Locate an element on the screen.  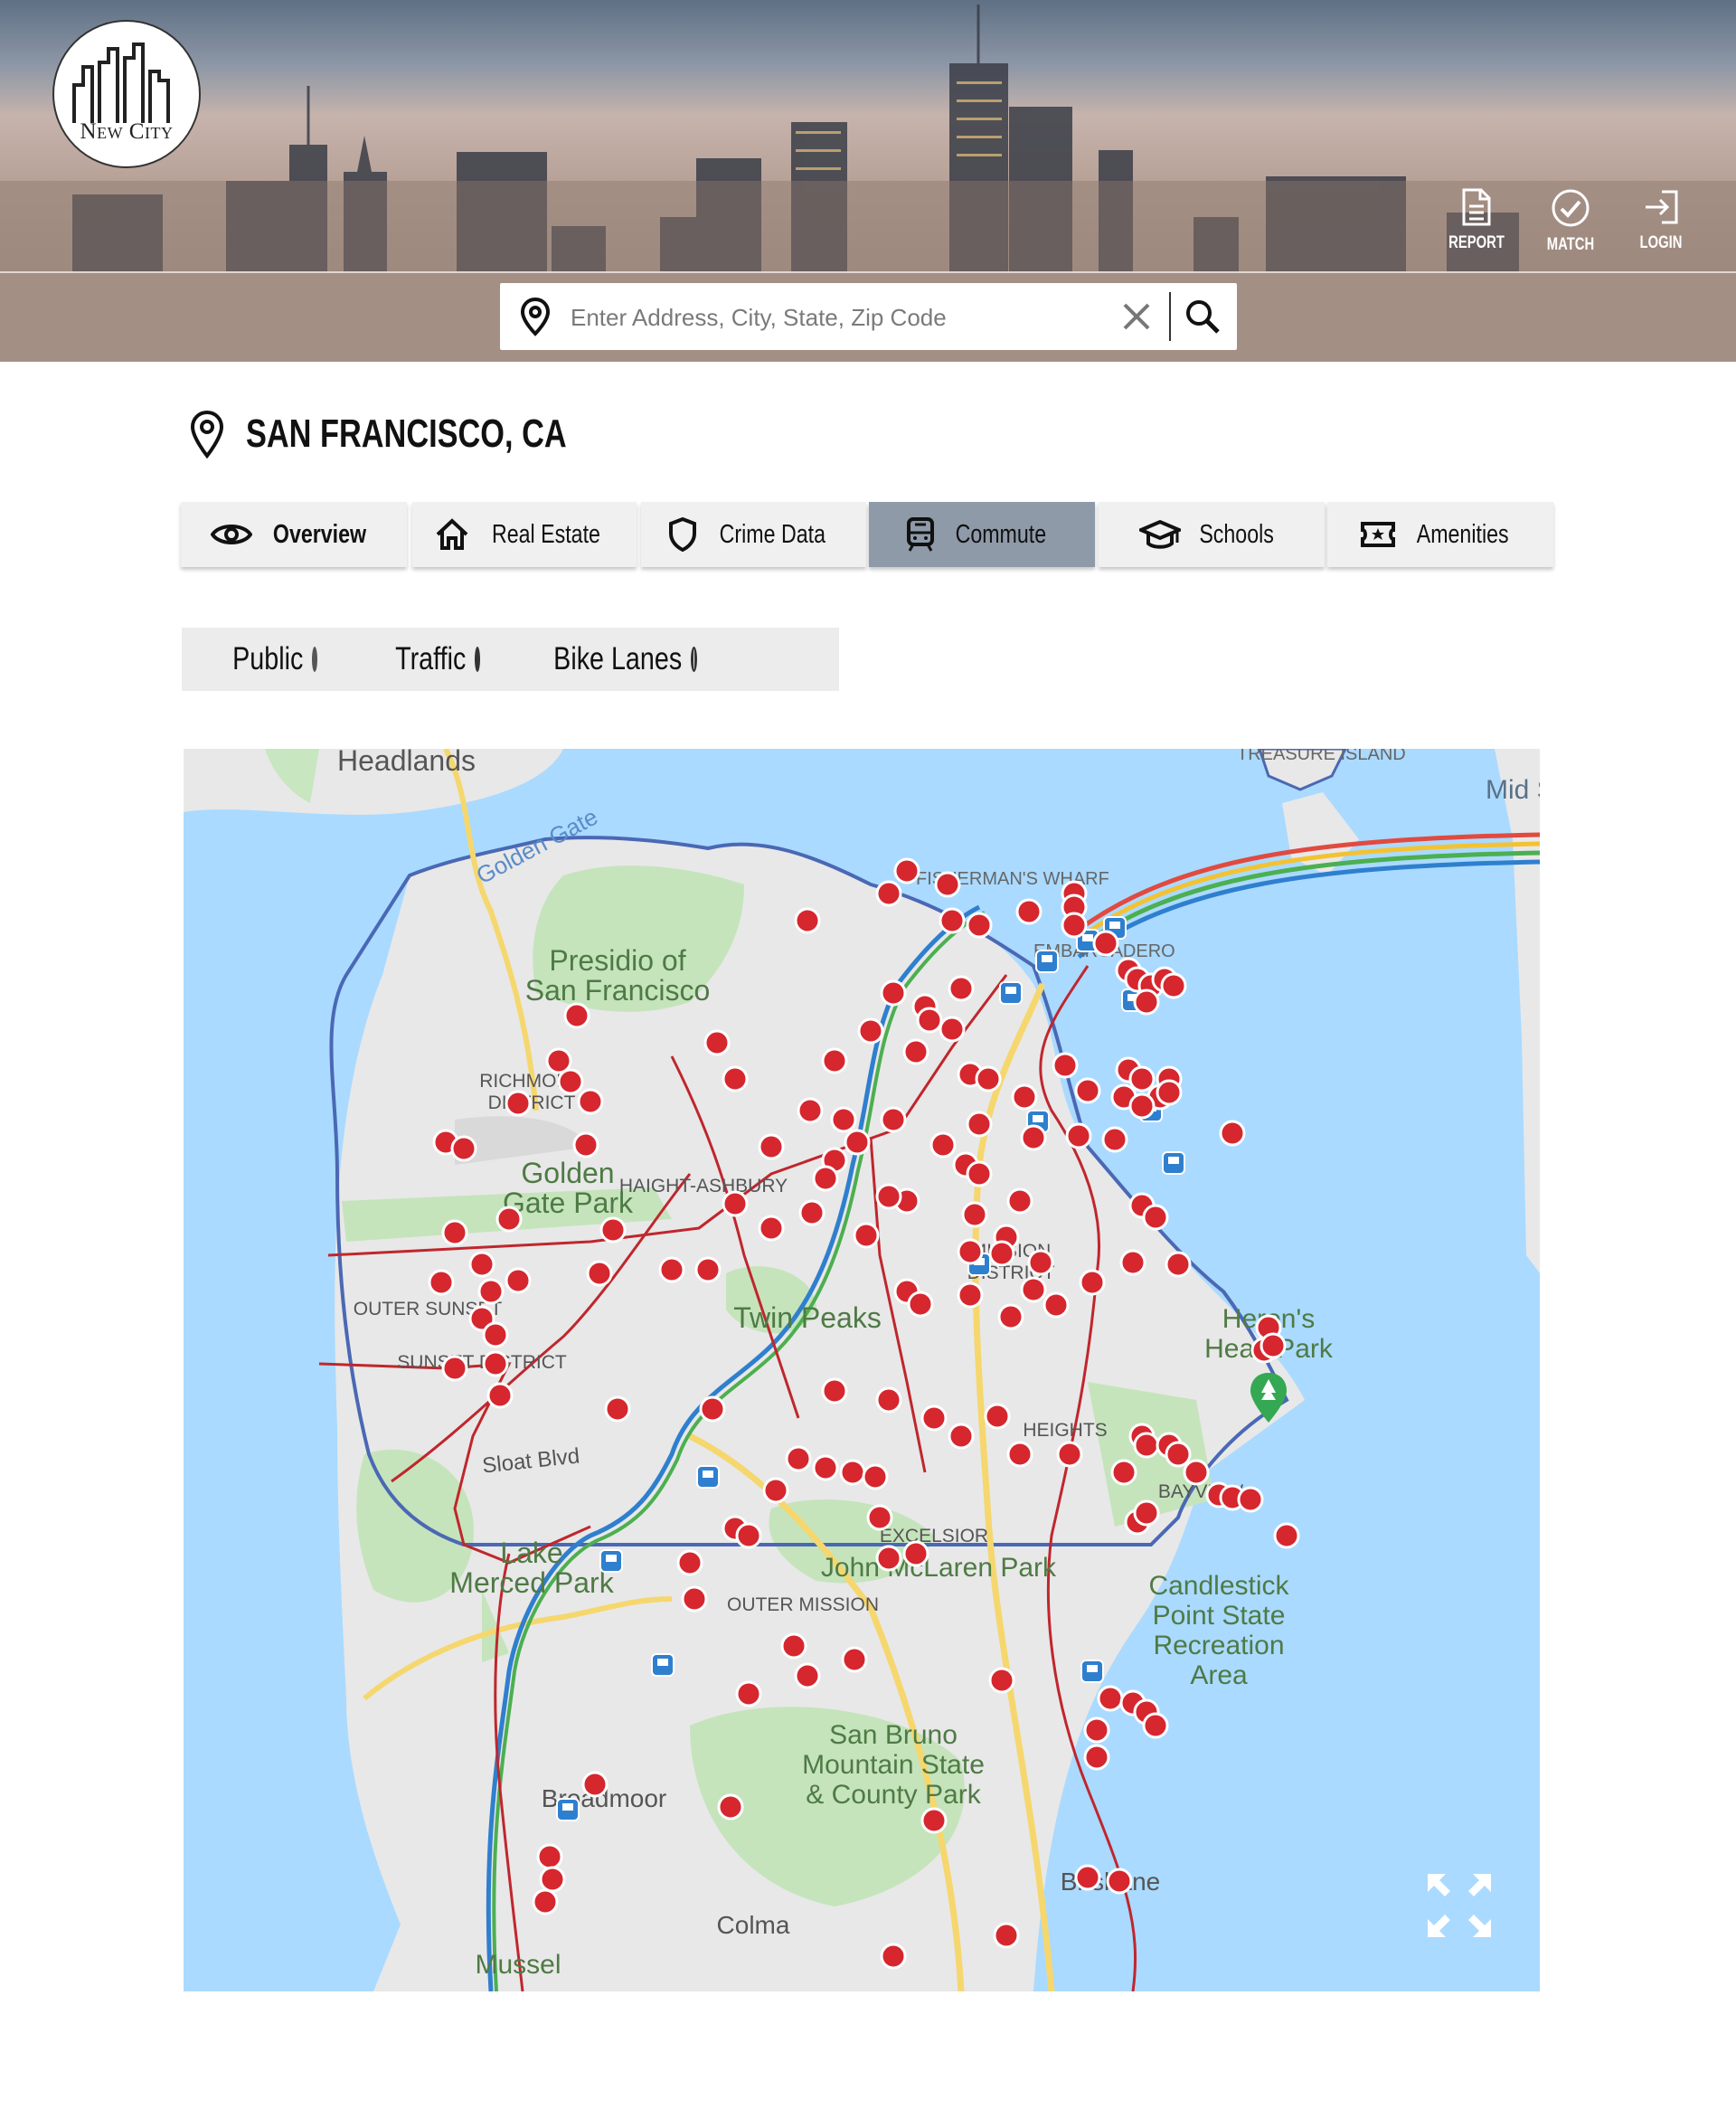
layer-traffic-radio: Traffic is located at coordinates (431, 659).